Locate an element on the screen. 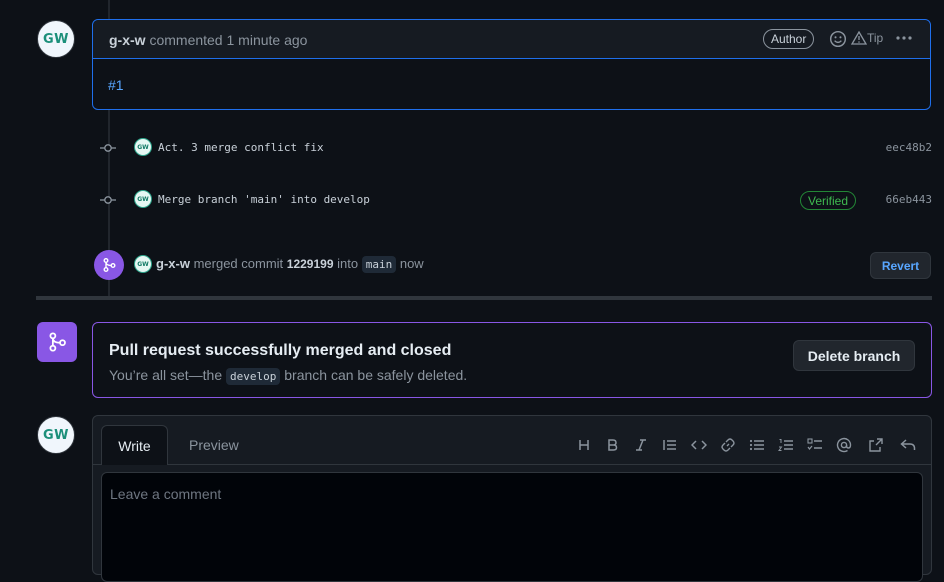 The image size is (944, 582). bold-icon is located at coordinates (612, 445).